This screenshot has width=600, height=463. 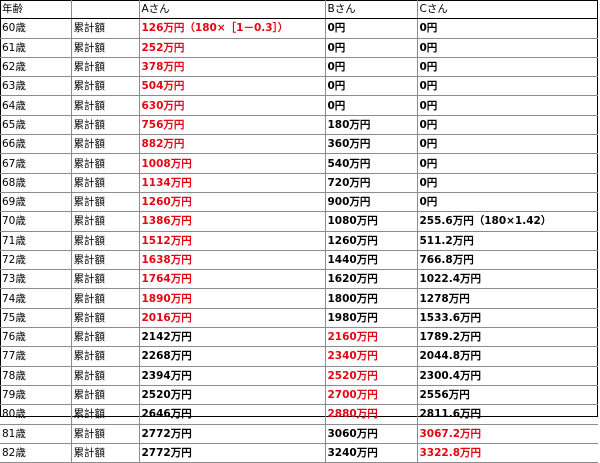 I want to click on cell-age: 63歳, so click(x=36, y=86).